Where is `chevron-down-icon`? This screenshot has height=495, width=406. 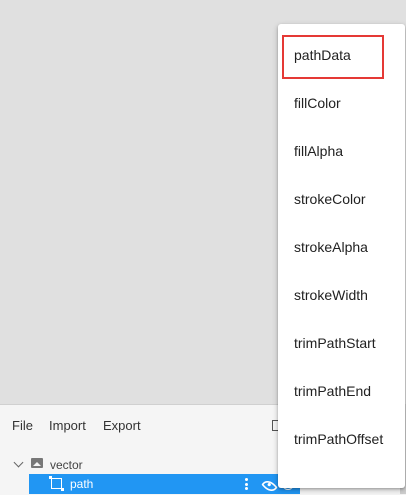 chevron-down-icon is located at coordinates (18, 462).